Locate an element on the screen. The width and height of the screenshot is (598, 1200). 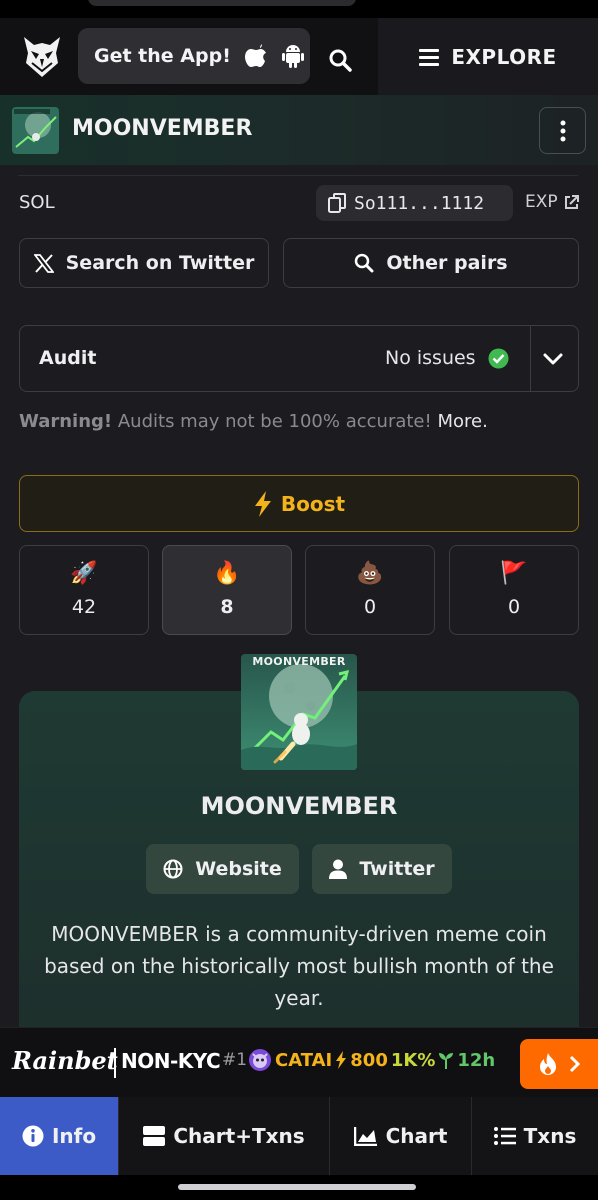
fire-icon: 🔥 is located at coordinates (227, 573).